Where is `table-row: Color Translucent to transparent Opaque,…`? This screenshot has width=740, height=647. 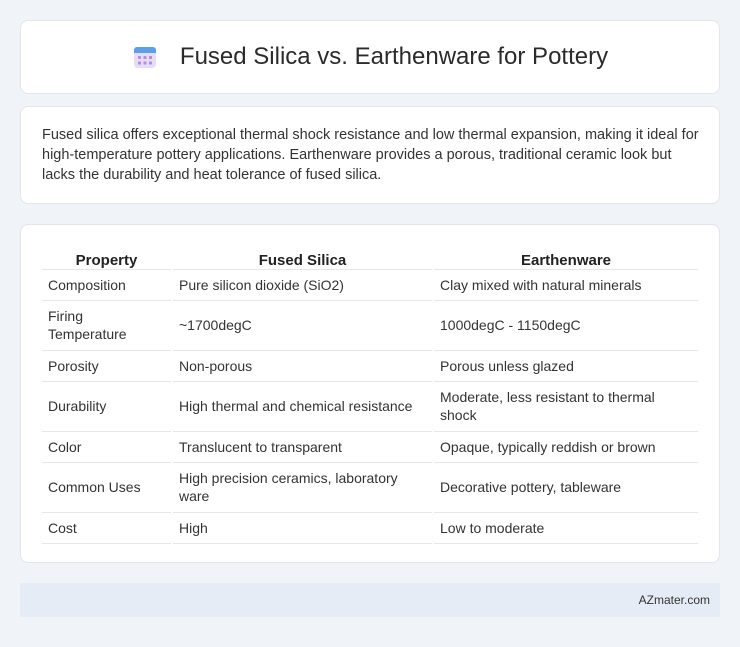 table-row: Color Translucent to transparent Opaque,… is located at coordinates (370, 447).